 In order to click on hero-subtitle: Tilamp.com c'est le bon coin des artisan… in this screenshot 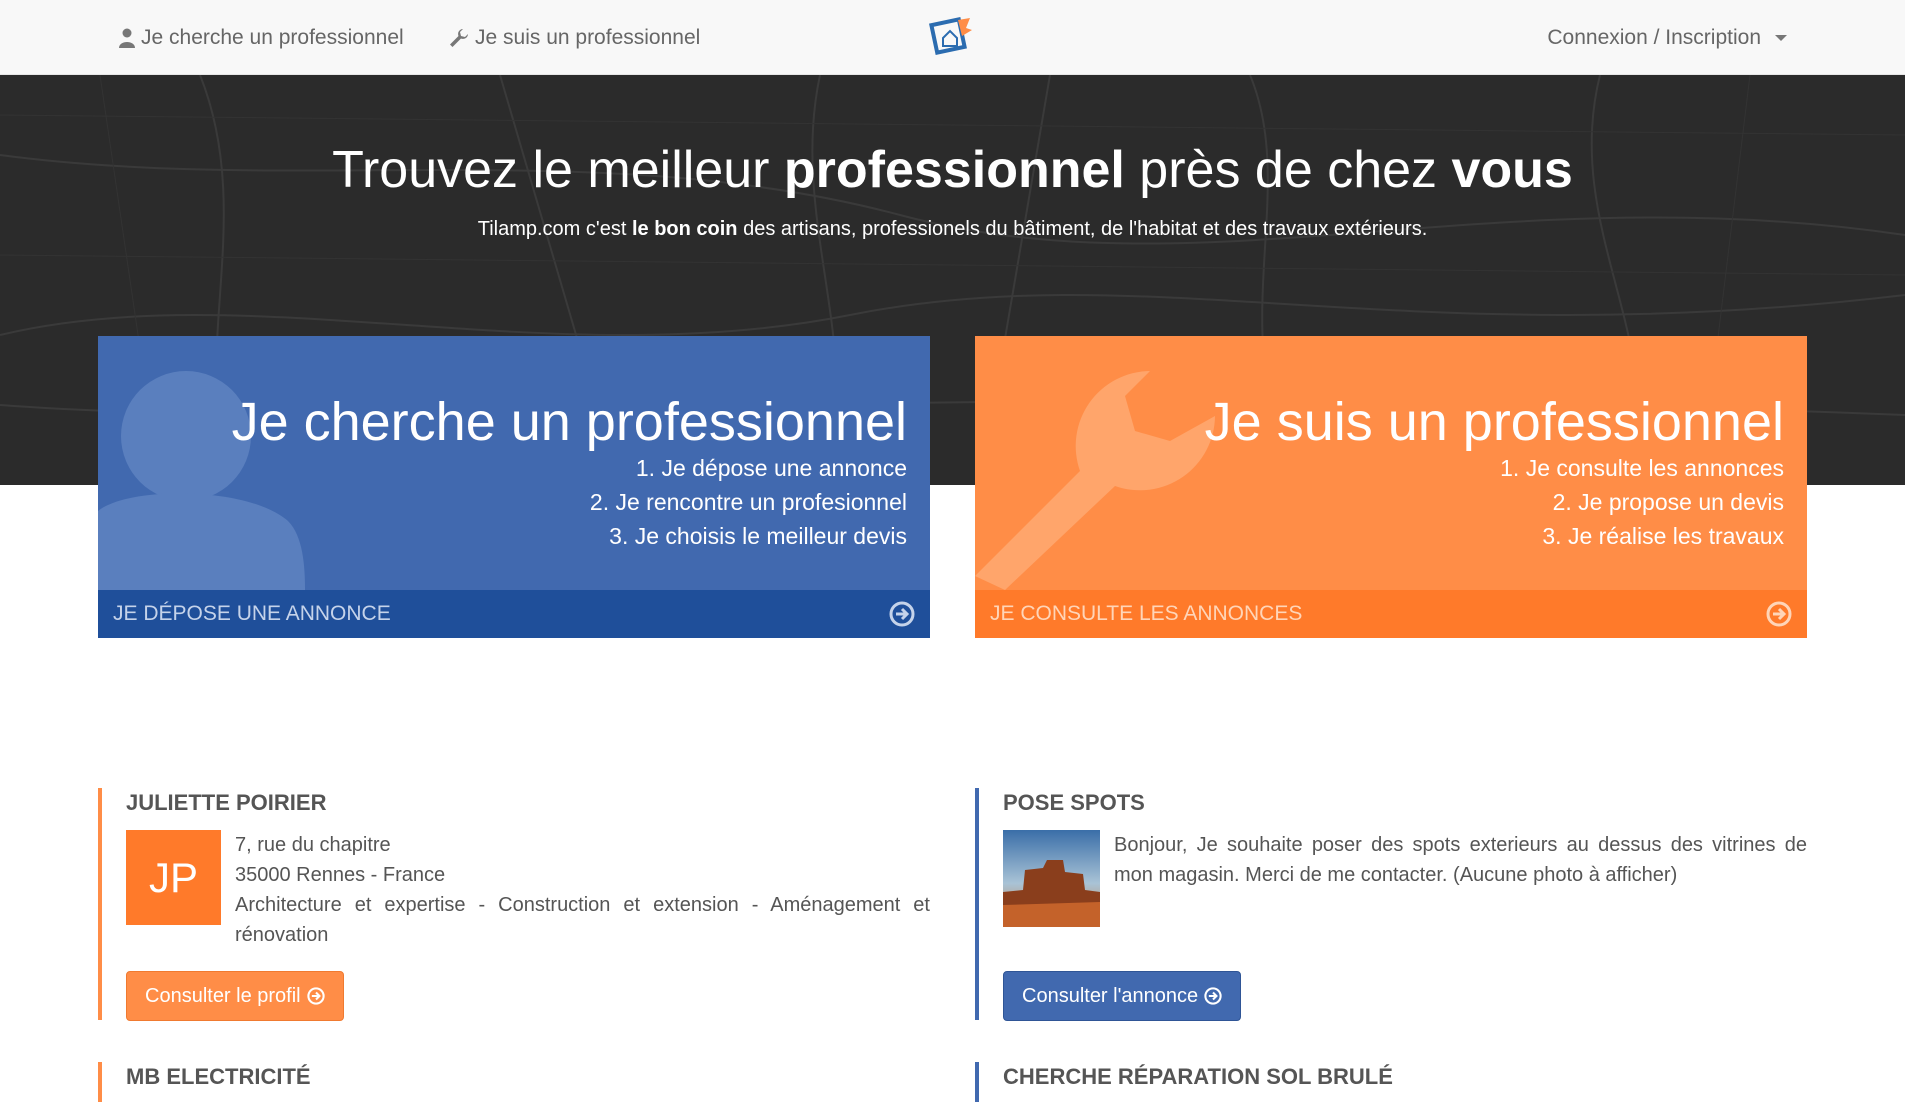, I will do `click(952, 229)`.